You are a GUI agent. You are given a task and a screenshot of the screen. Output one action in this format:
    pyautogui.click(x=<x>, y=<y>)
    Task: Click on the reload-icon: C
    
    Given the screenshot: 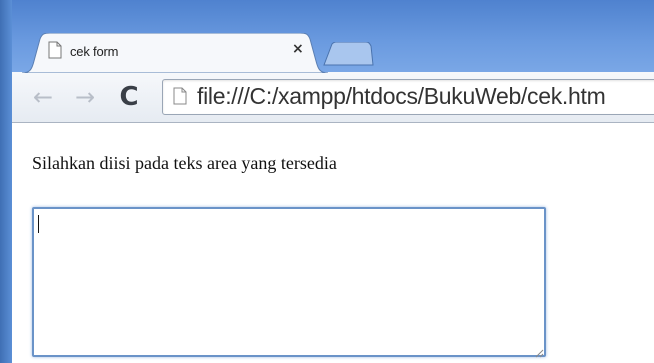 What is the action you would take?
    pyautogui.click(x=129, y=97)
    